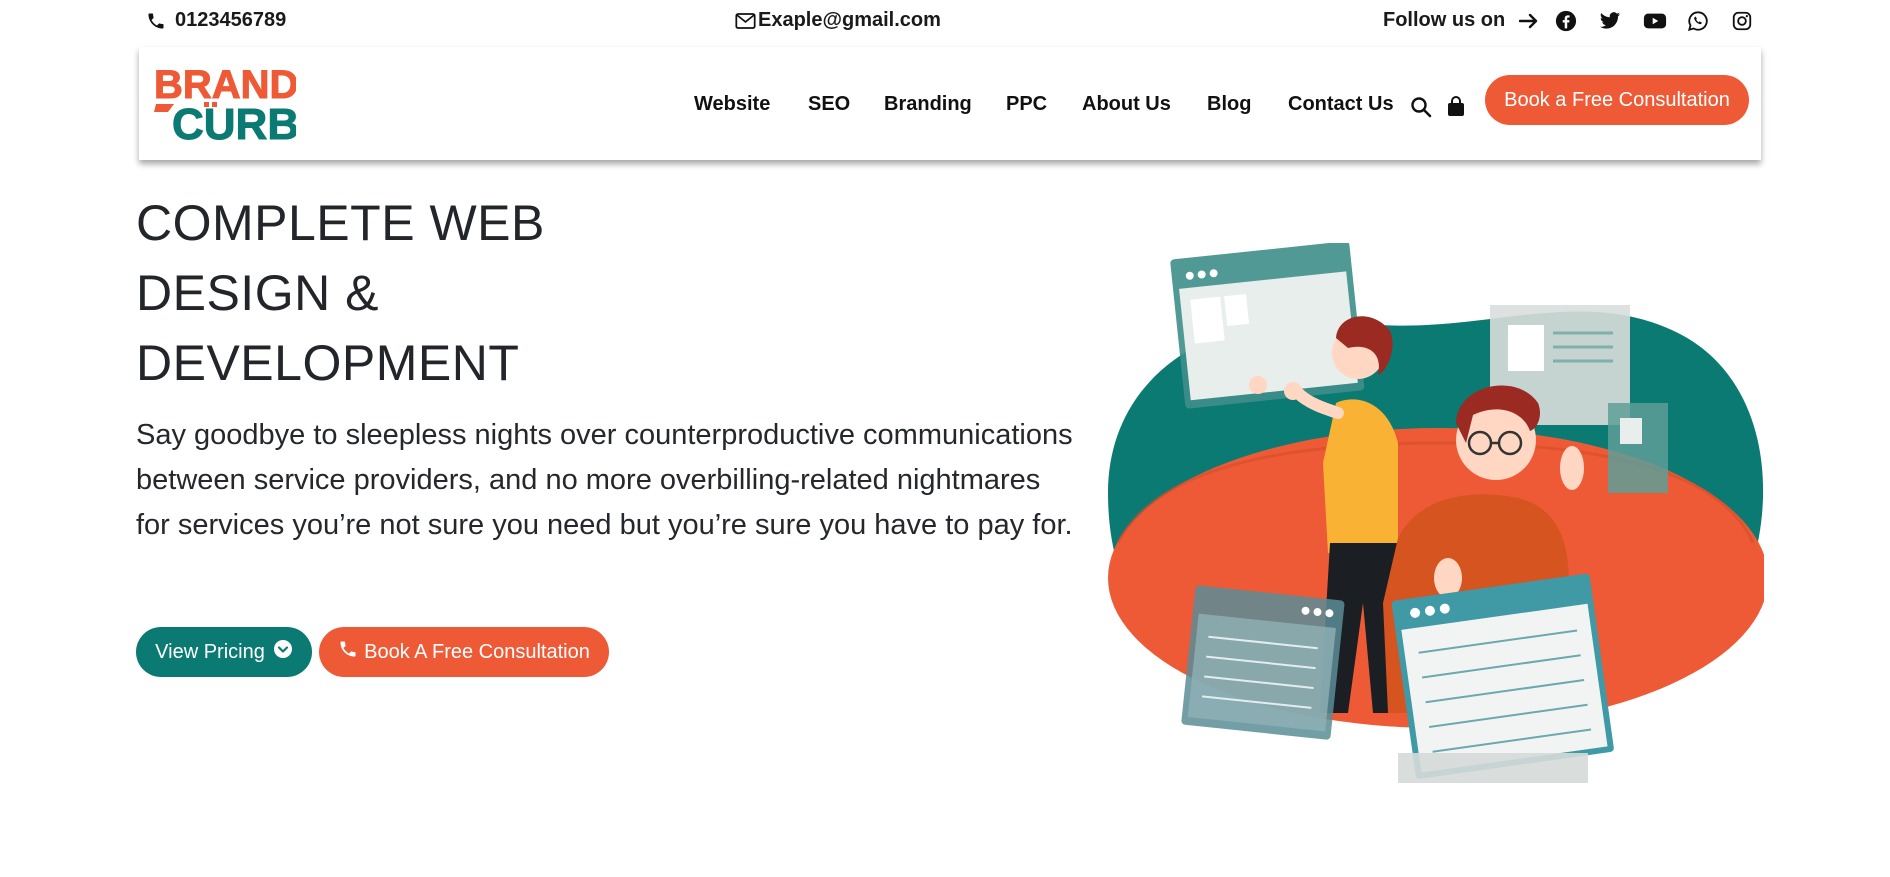 This screenshot has width=1890, height=877. What do you see at coordinates (1421, 107) in the screenshot?
I see `search-icon` at bounding box center [1421, 107].